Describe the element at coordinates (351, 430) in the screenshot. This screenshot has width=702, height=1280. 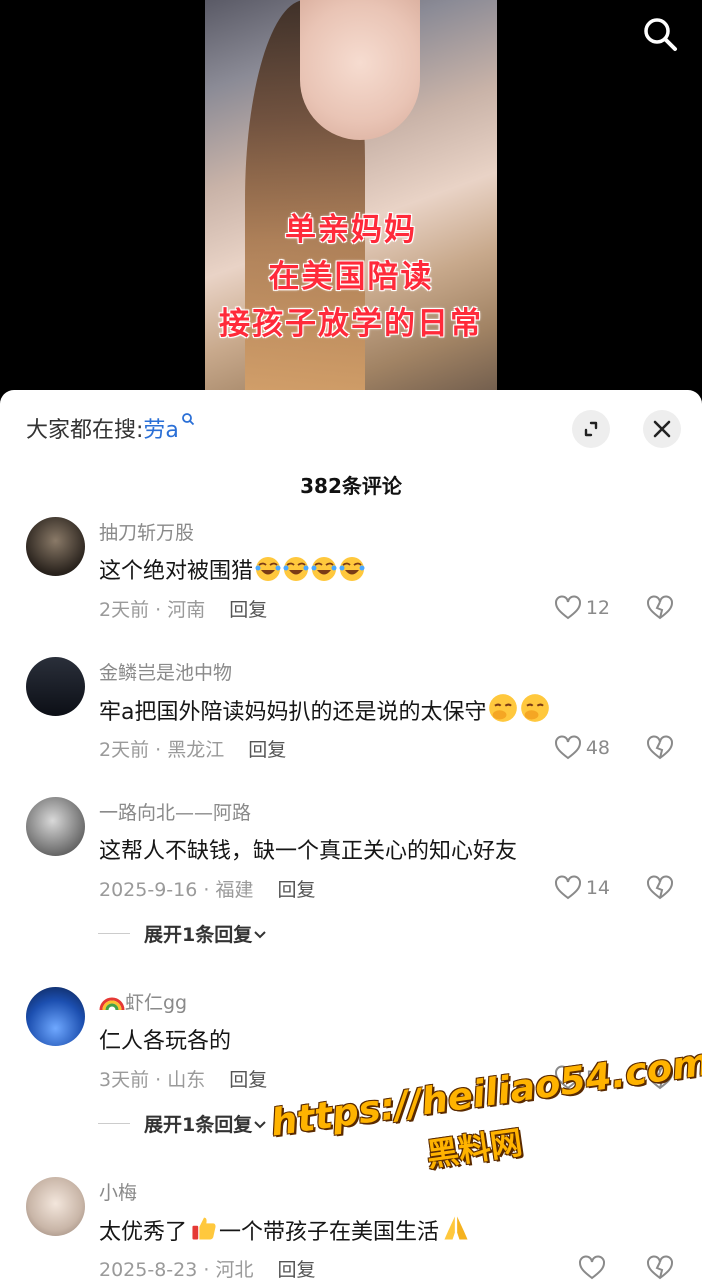
I see `sheet-header: 大家都在搜:劳a` at that location.